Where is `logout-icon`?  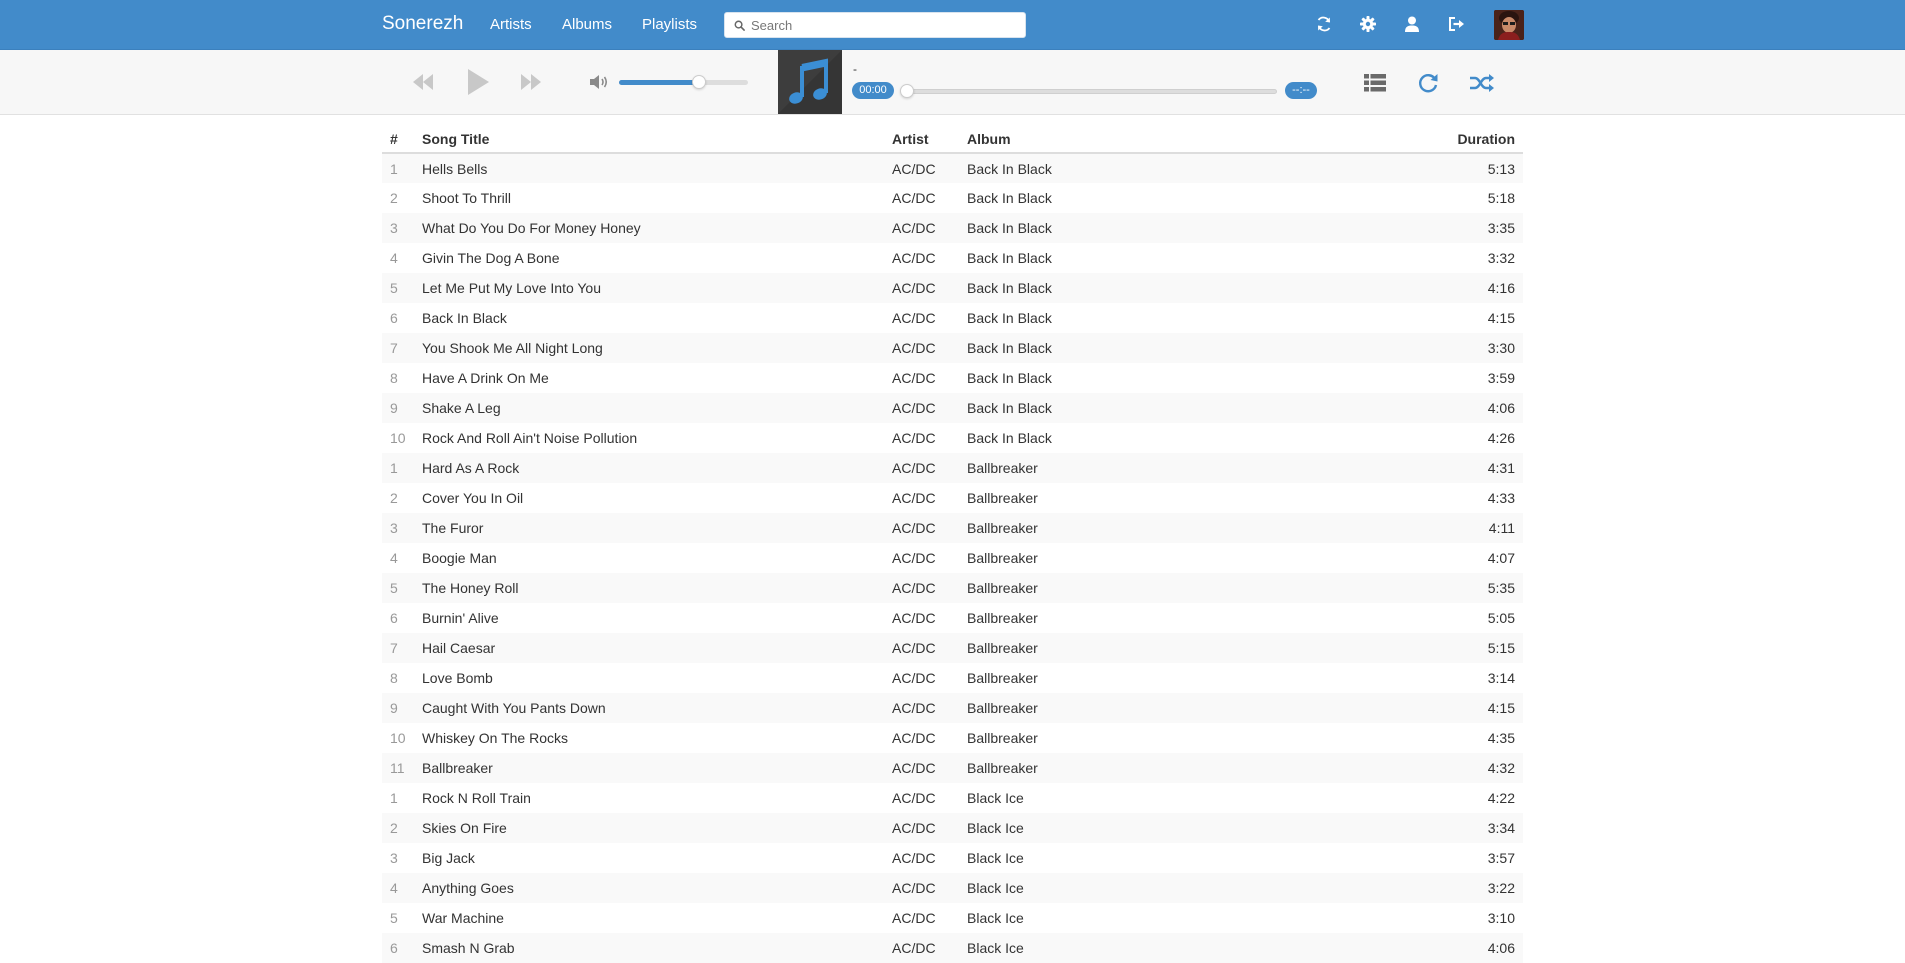 logout-icon is located at coordinates (1456, 24).